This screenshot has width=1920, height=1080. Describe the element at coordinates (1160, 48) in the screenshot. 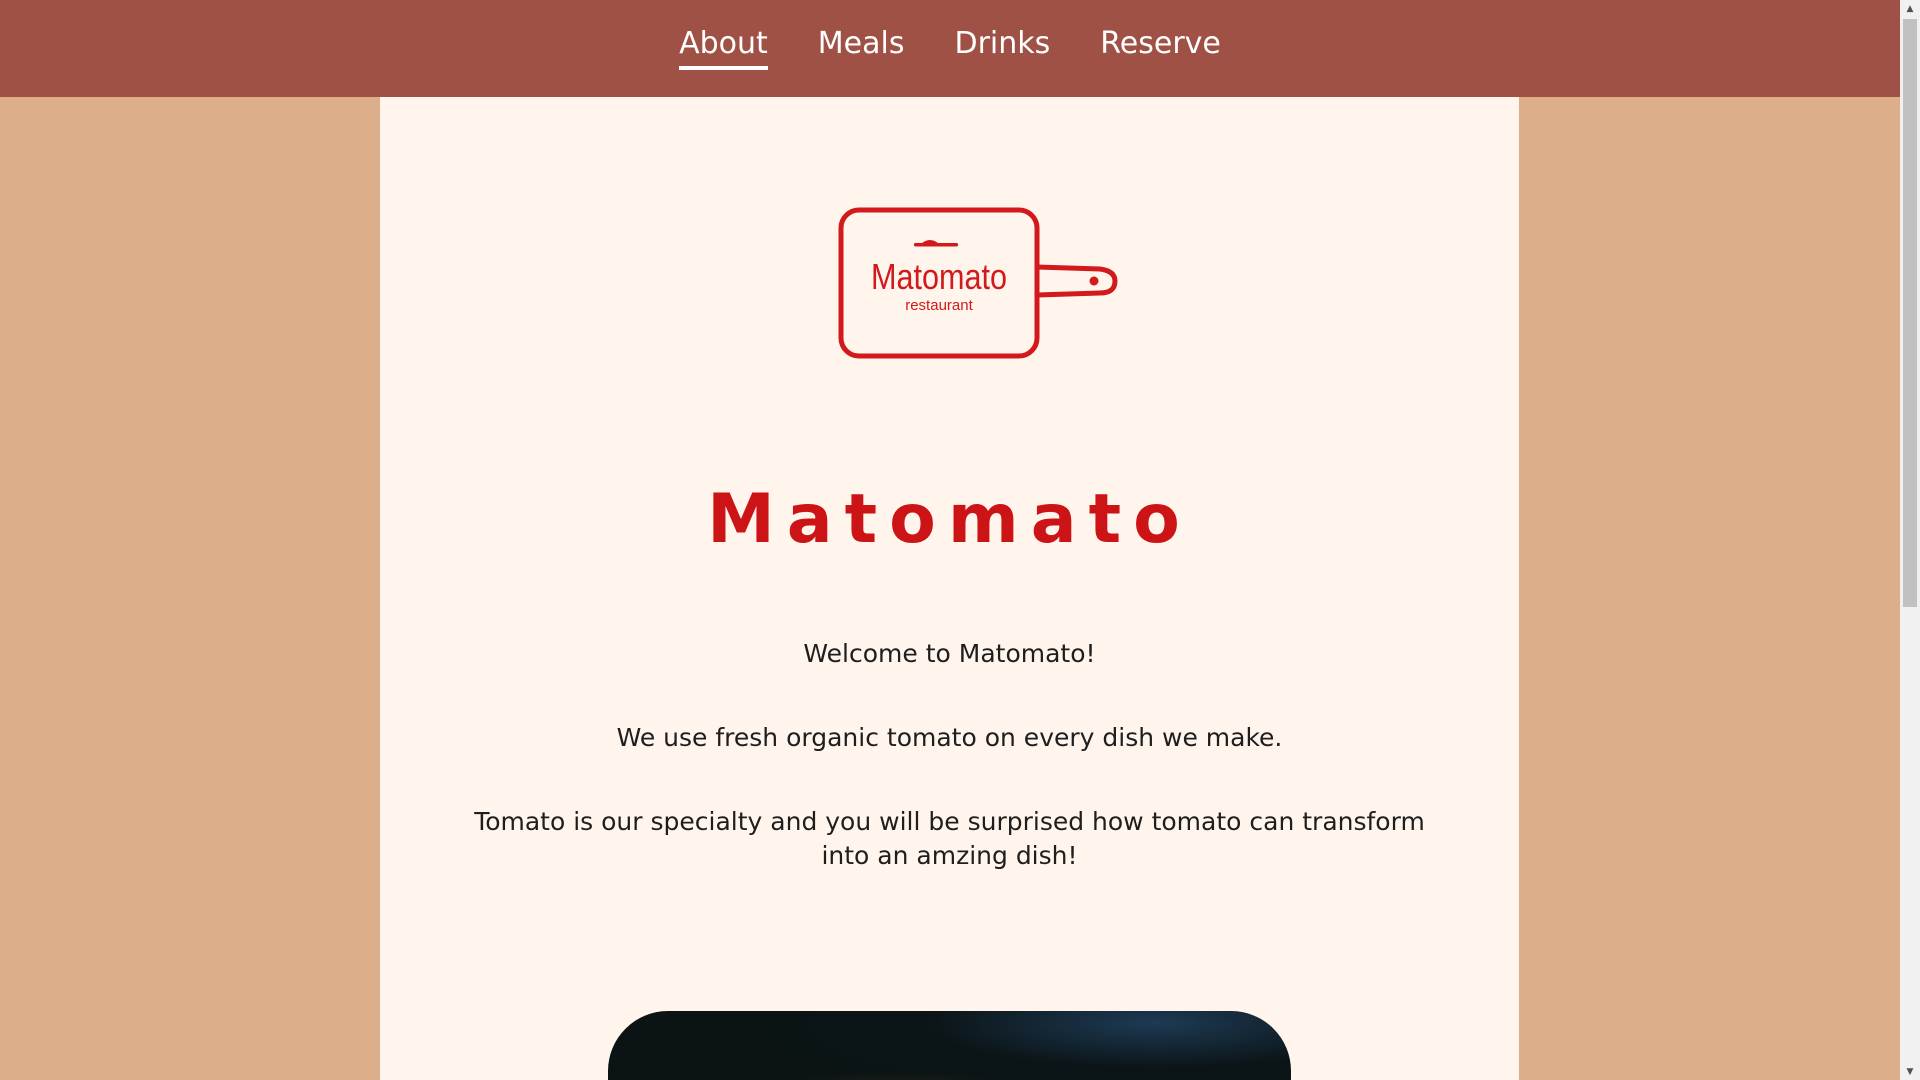

I see `nav-link-reserve: Reserve` at that location.